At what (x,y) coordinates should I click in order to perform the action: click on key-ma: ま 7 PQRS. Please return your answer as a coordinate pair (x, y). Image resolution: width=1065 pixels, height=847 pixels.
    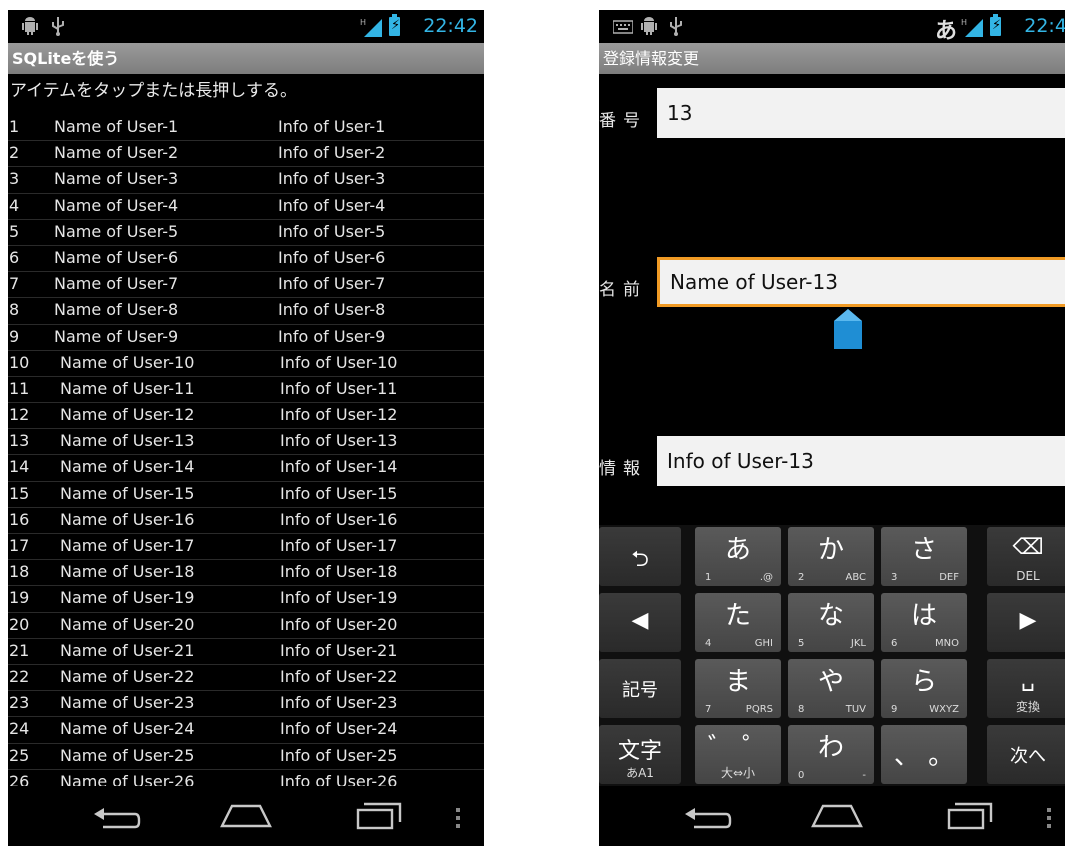
    Looking at the image, I should click on (738, 688).